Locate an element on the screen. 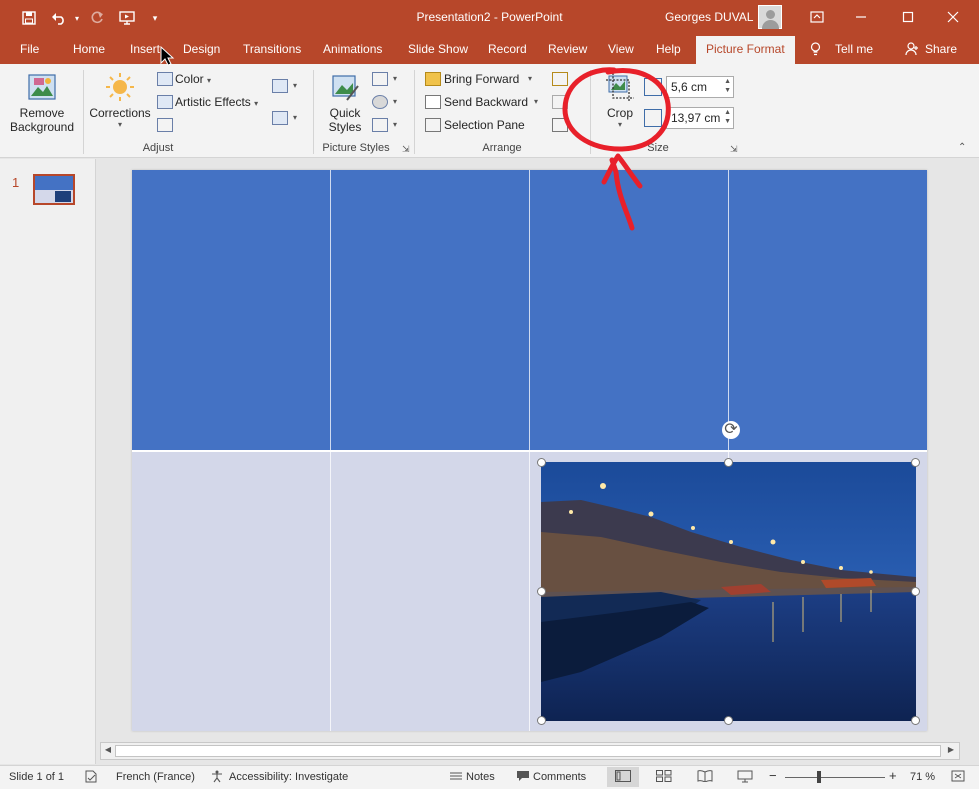 The height and width of the screenshot is (789, 979). size-launcher-icon: ⇲ is located at coordinates (734, 149).